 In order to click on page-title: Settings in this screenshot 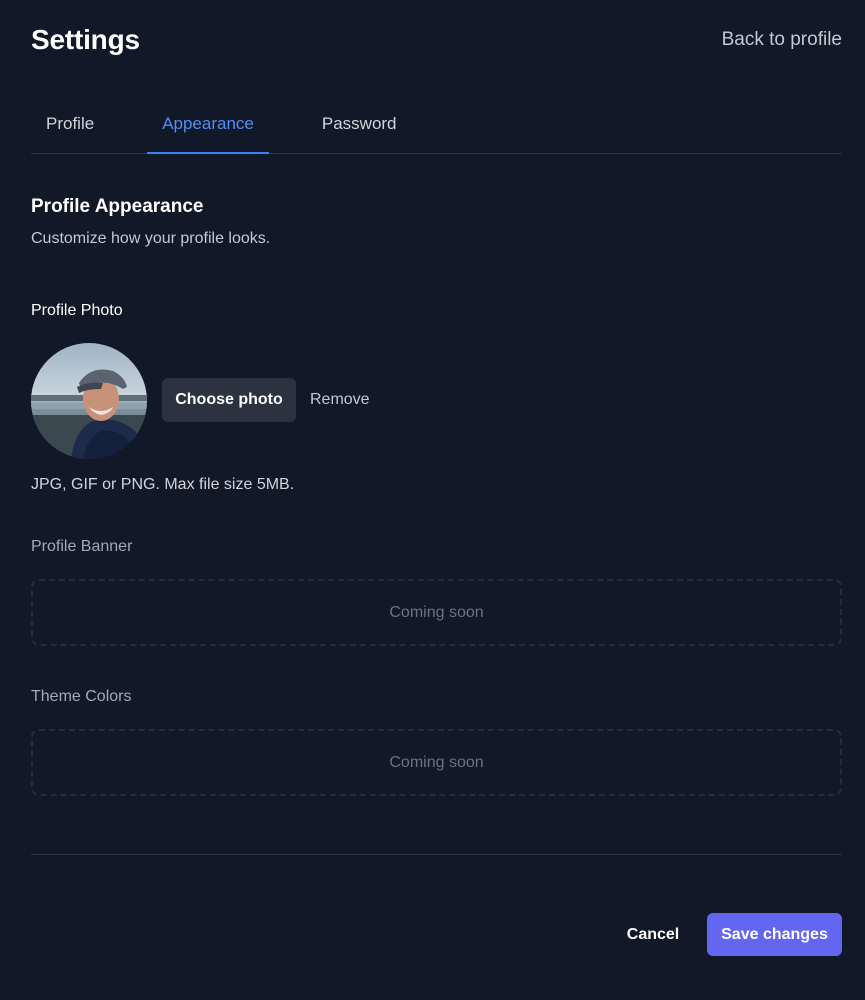, I will do `click(85, 39)`.